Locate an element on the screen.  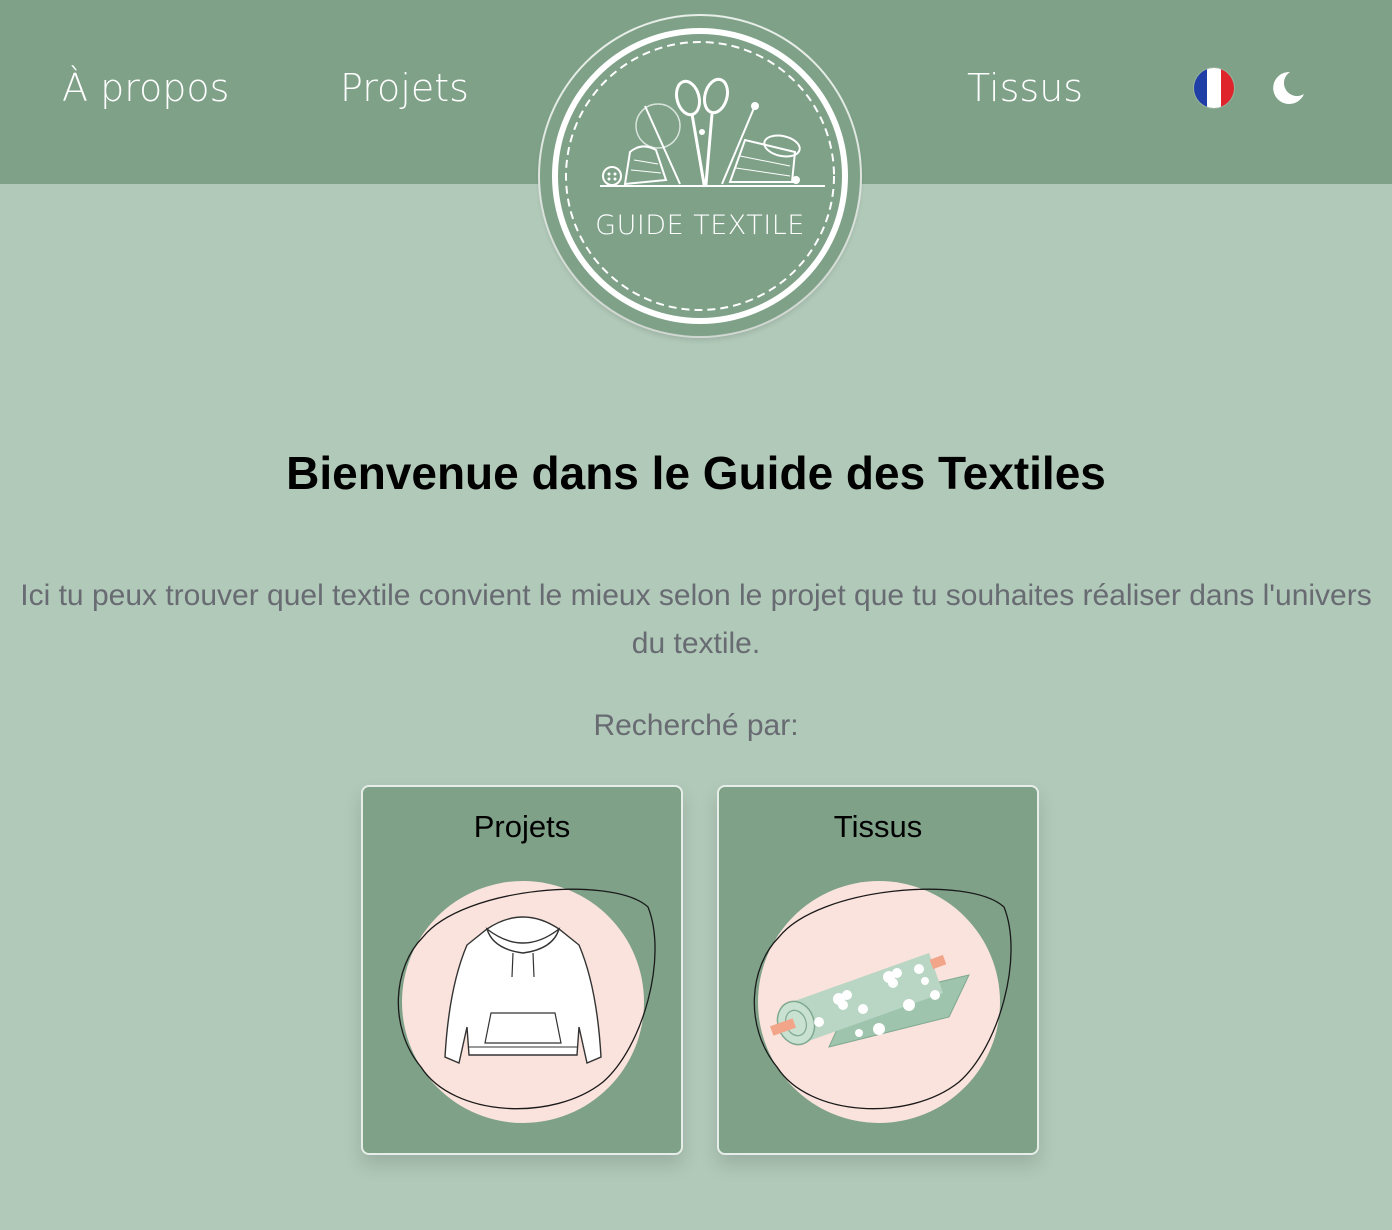
guide-textile-logo: GUIDE TEXTILE is located at coordinates (700, 176).